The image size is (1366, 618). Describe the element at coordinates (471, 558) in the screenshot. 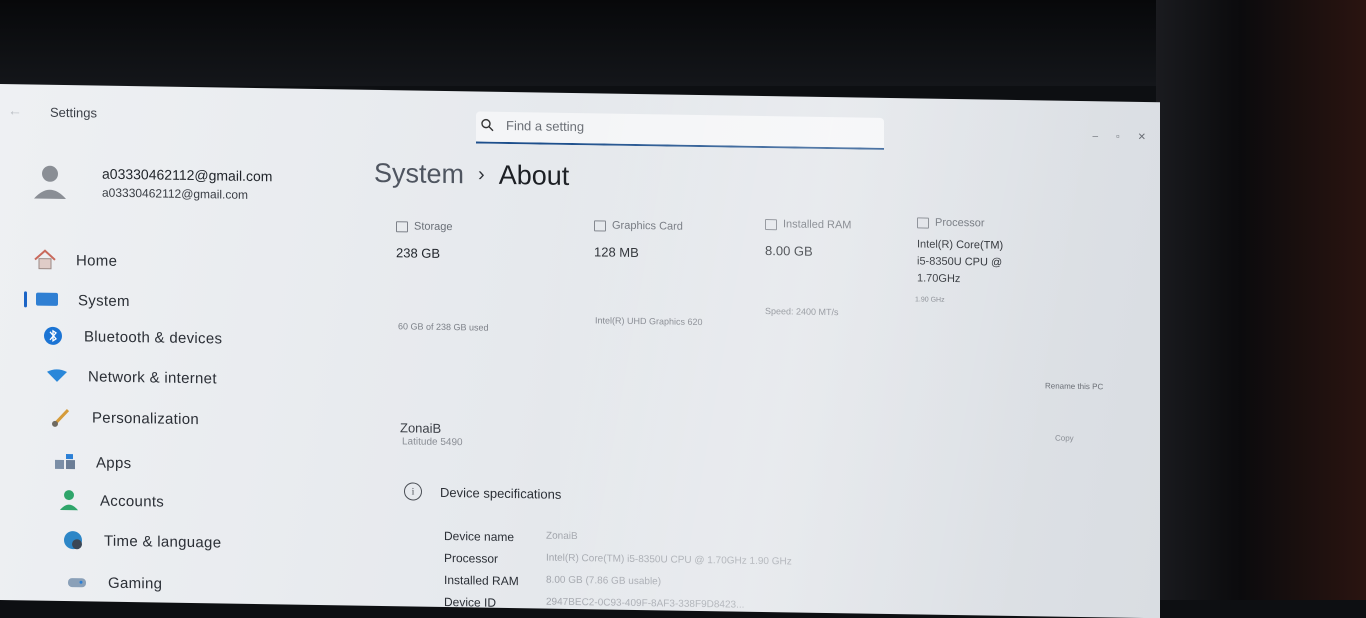

I see `spec-key: Processor` at that location.